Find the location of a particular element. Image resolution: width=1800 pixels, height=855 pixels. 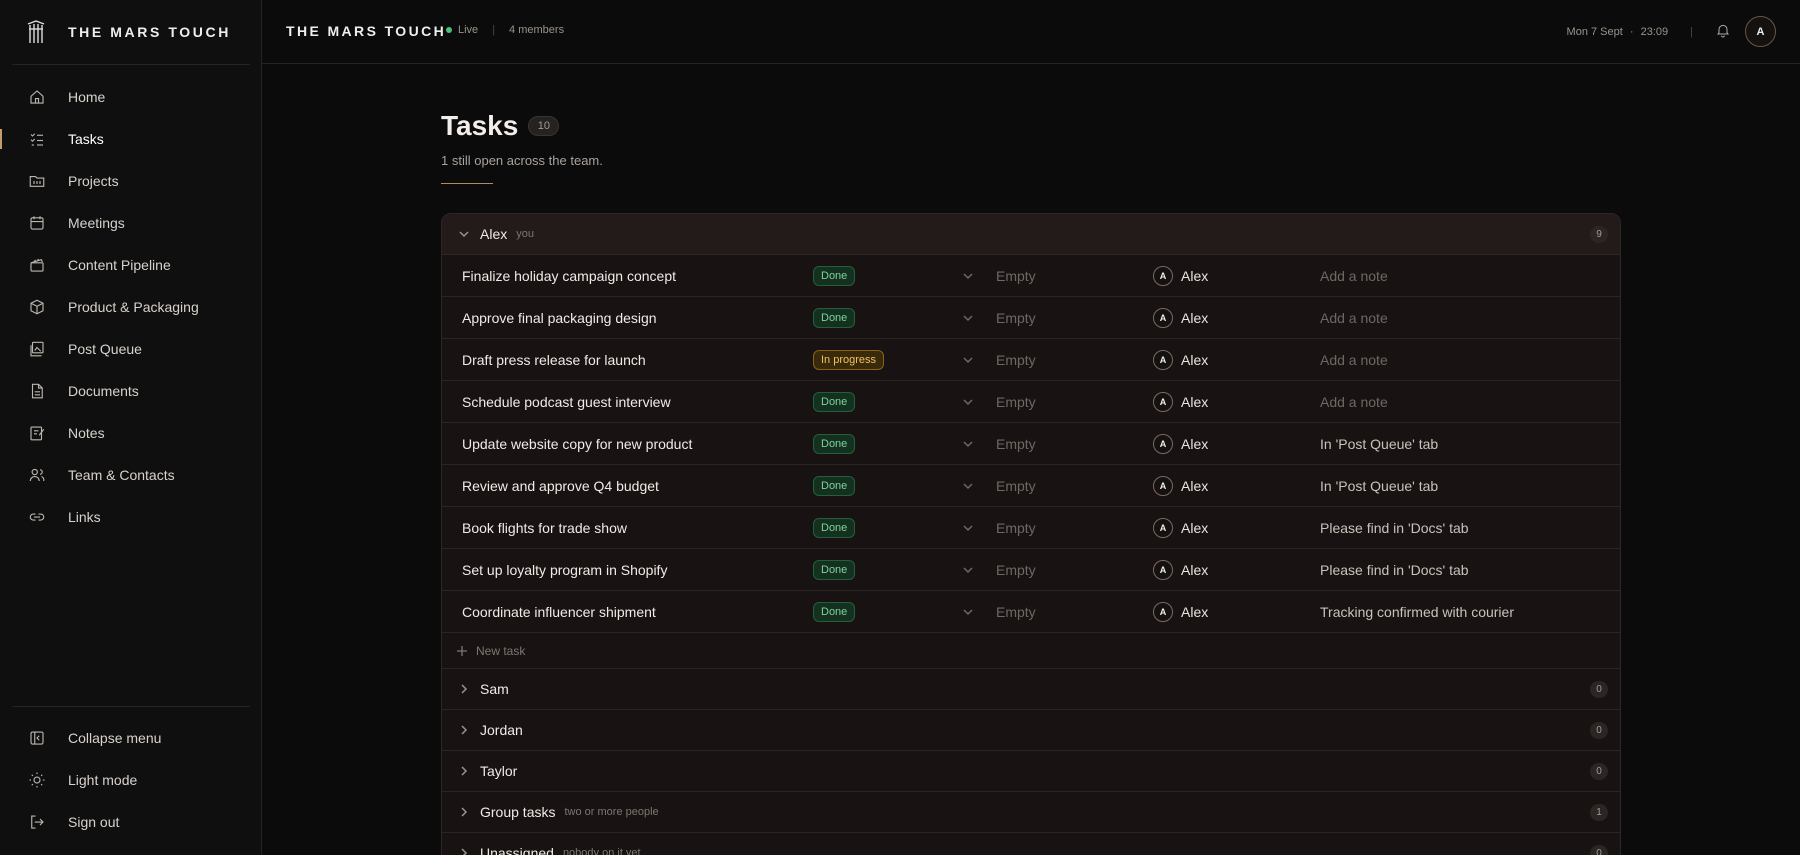

group-header: Sam 0 is located at coordinates (1031, 689).